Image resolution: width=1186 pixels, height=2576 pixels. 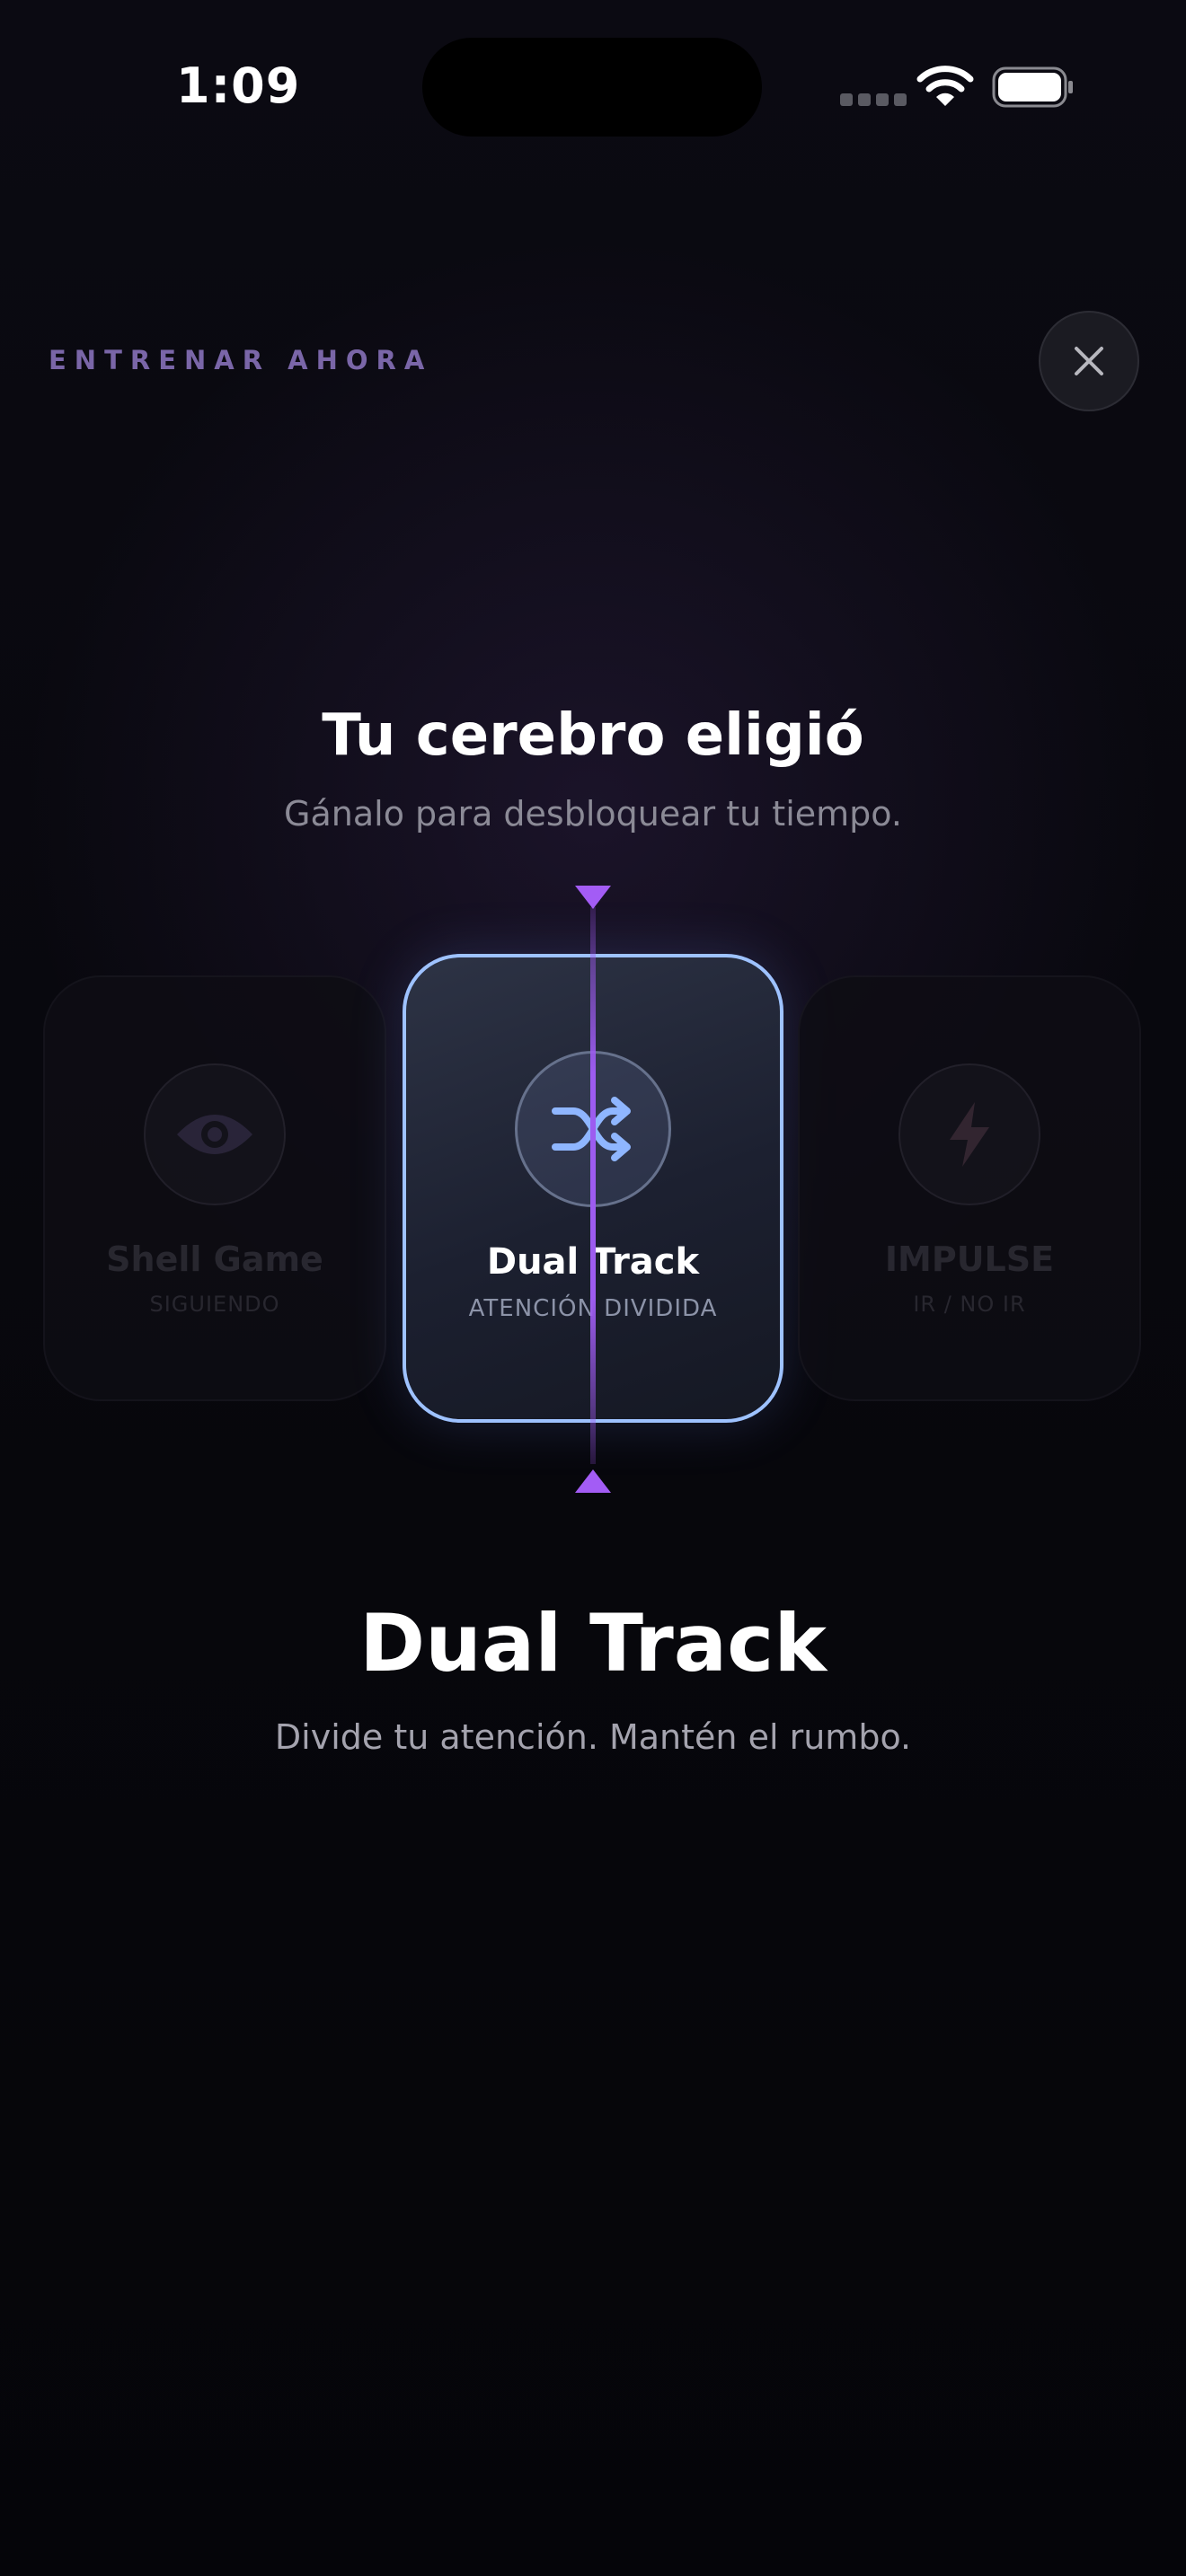 I want to click on close-button, so click(x=1089, y=361).